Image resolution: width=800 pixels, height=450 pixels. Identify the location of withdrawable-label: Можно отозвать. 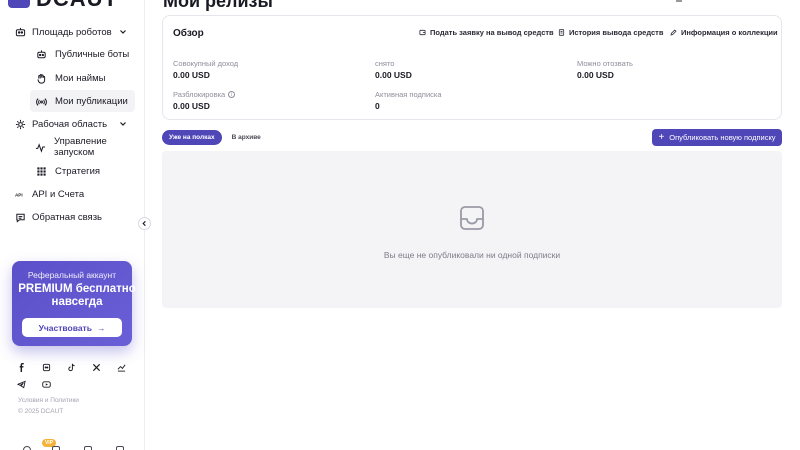
(605, 63).